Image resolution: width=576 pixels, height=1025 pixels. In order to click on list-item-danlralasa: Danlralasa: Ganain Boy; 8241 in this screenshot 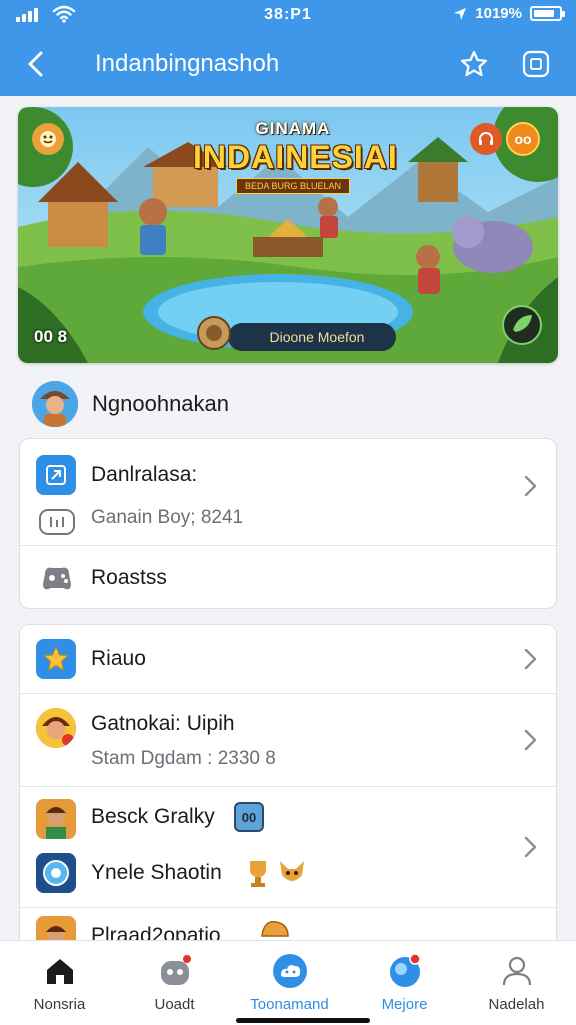, I will do `click(288, 492)`.